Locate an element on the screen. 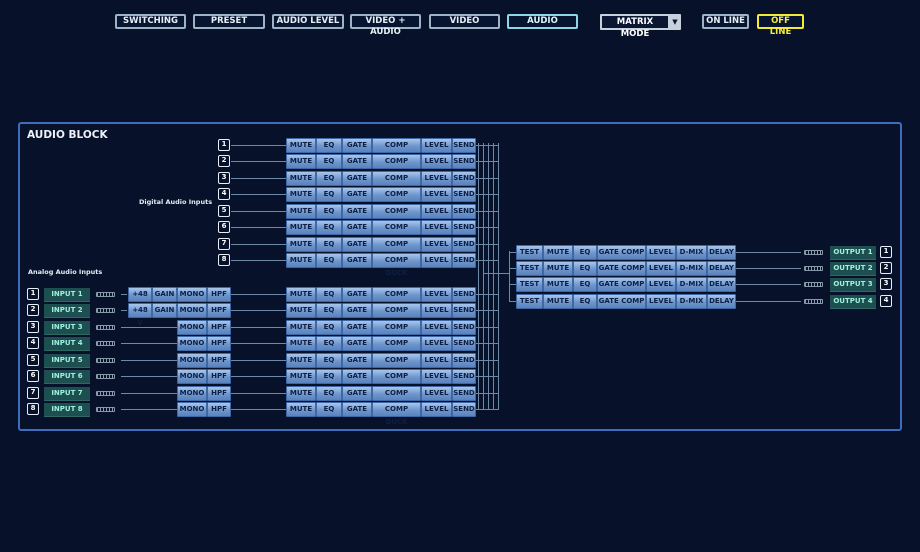 This screenshot has height=552, width=920. tab-audio-level: AUDIO LEVEL is located at coordinates (308, 21).